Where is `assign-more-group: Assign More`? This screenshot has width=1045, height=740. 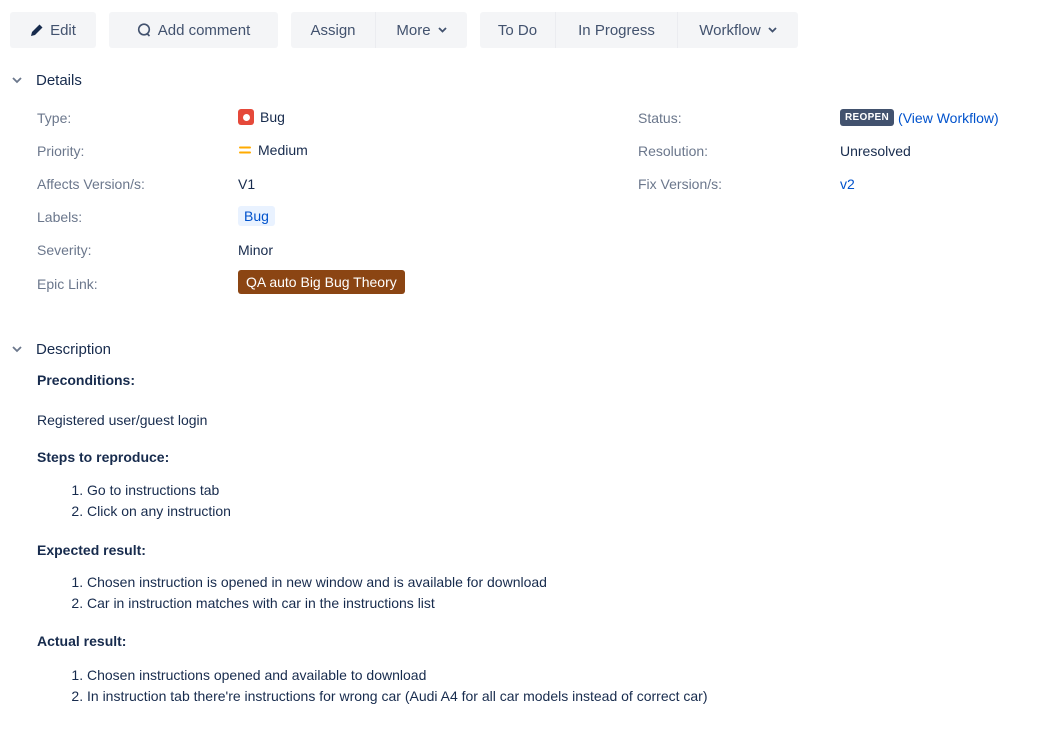
assign-more-group: Assign More is located at coordinates (379, 30).